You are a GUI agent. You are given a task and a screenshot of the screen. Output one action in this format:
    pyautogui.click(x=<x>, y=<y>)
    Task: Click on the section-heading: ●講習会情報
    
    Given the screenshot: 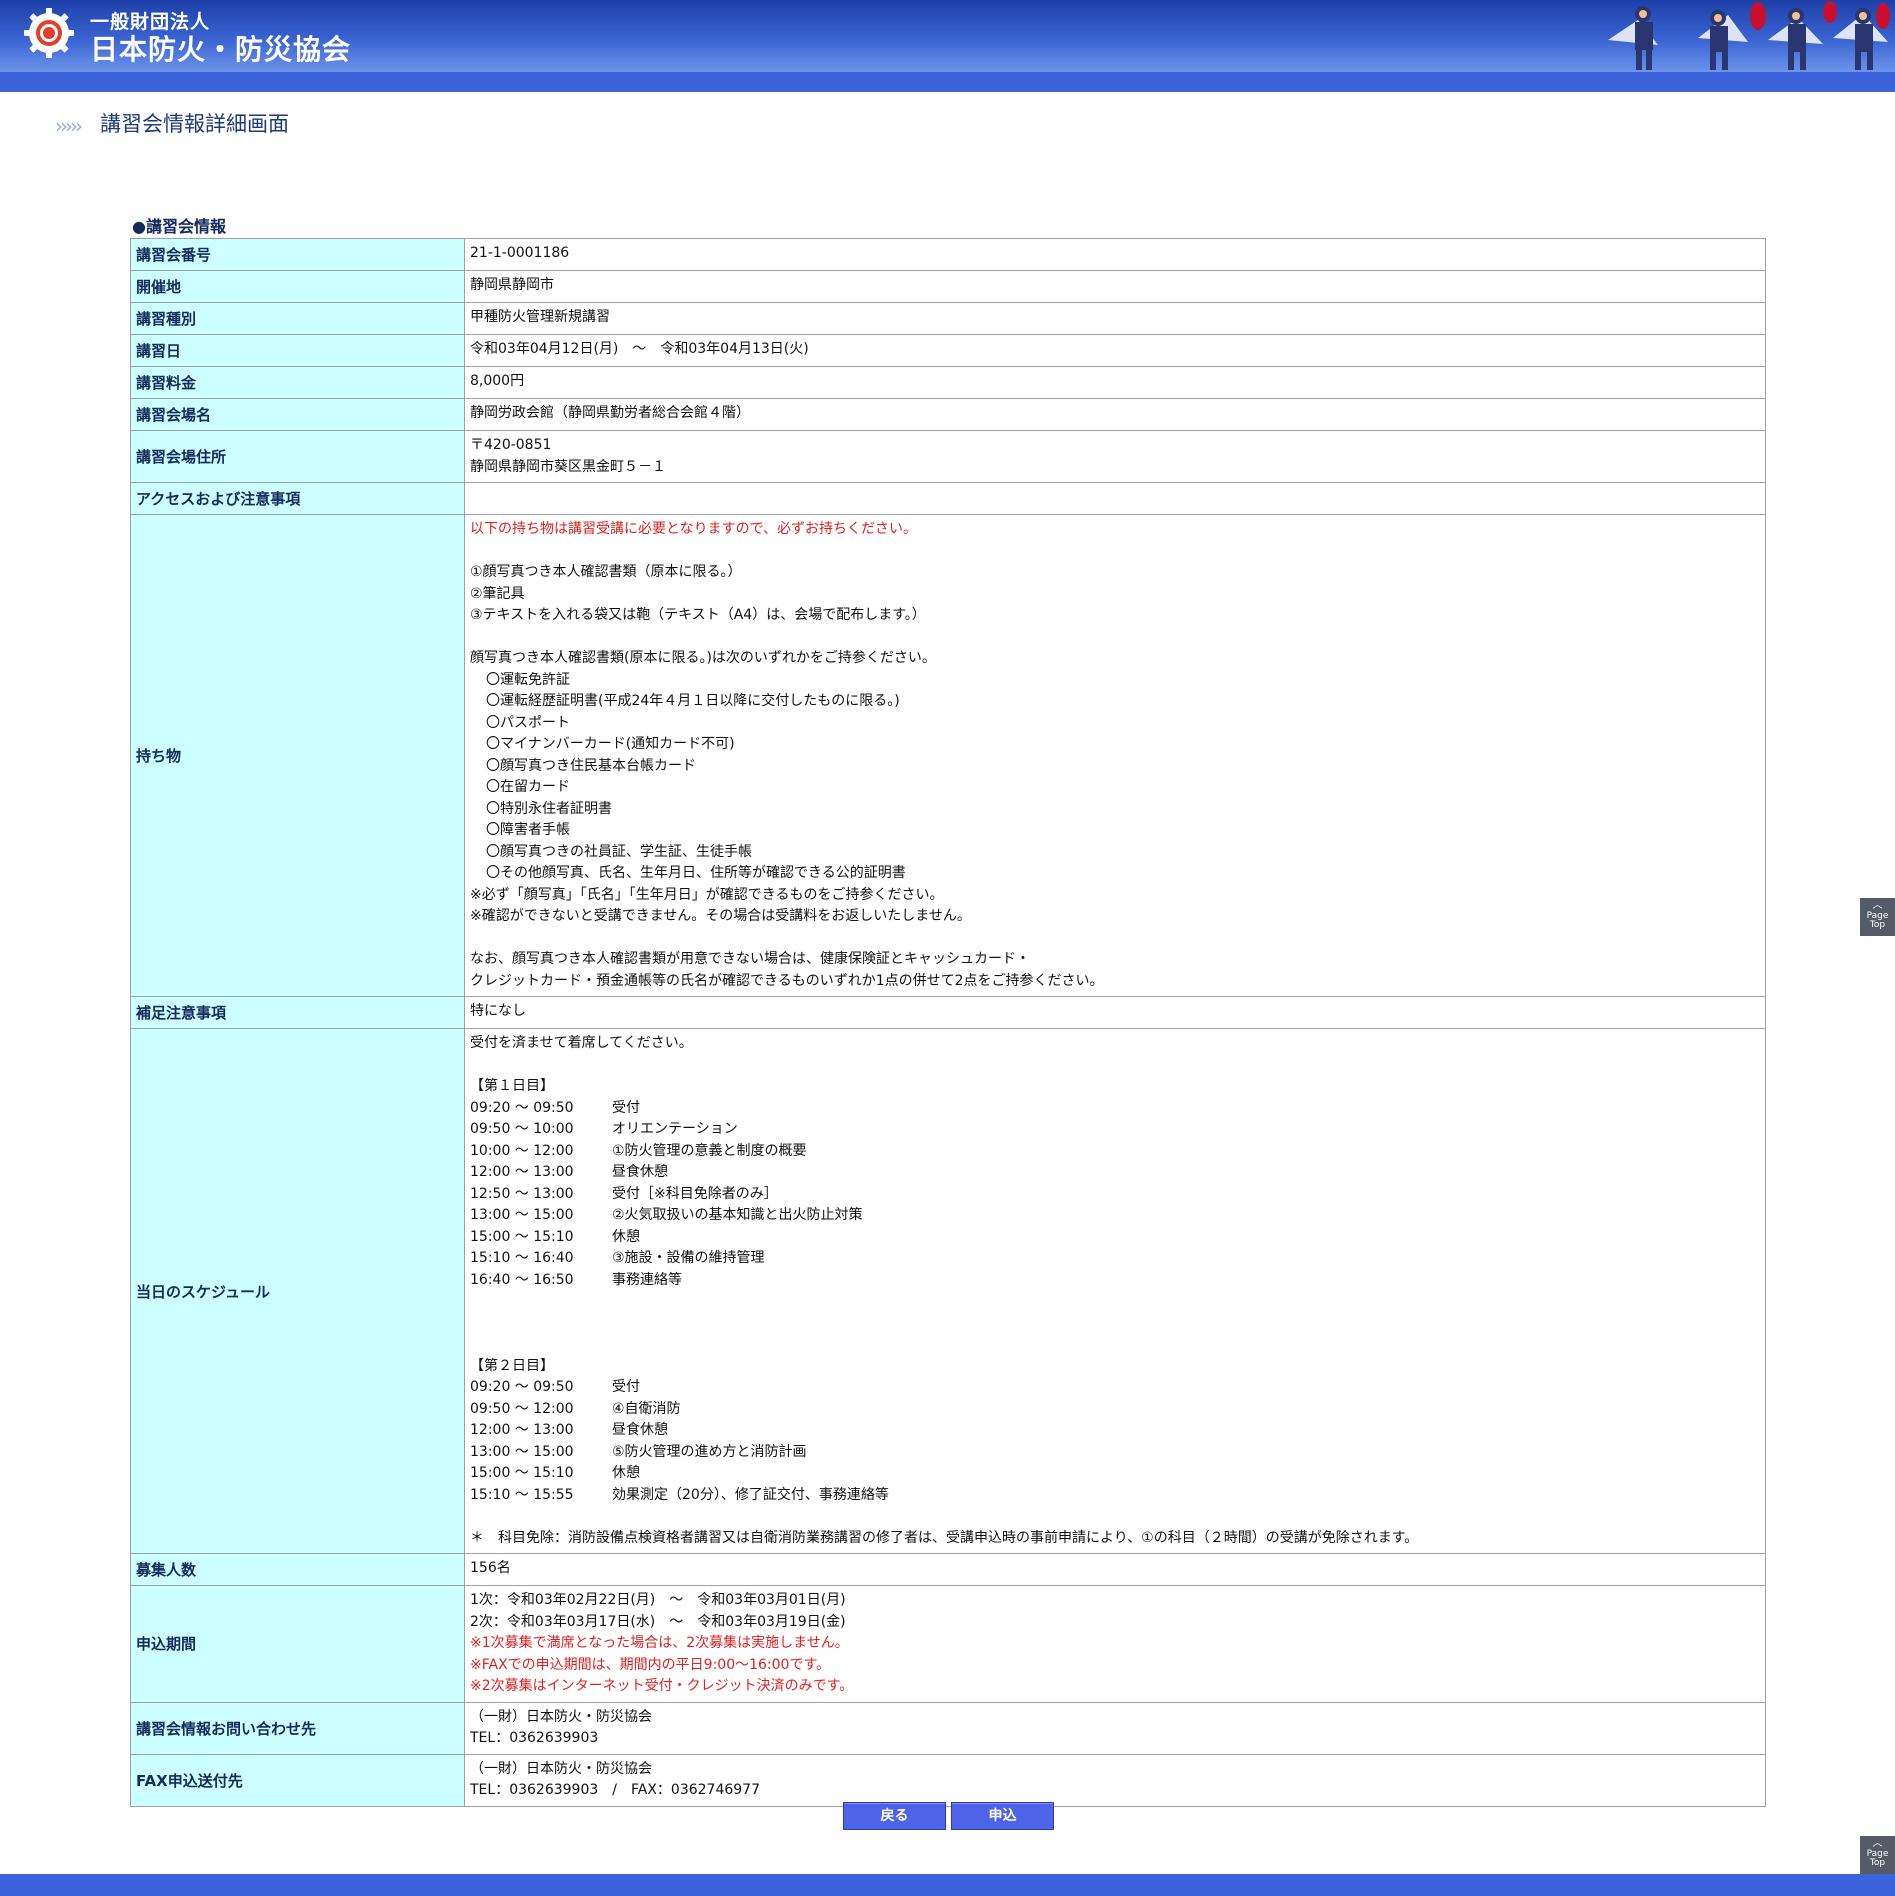 What is the action you would take?
    pyautogui.click(x=179, y=226)
    